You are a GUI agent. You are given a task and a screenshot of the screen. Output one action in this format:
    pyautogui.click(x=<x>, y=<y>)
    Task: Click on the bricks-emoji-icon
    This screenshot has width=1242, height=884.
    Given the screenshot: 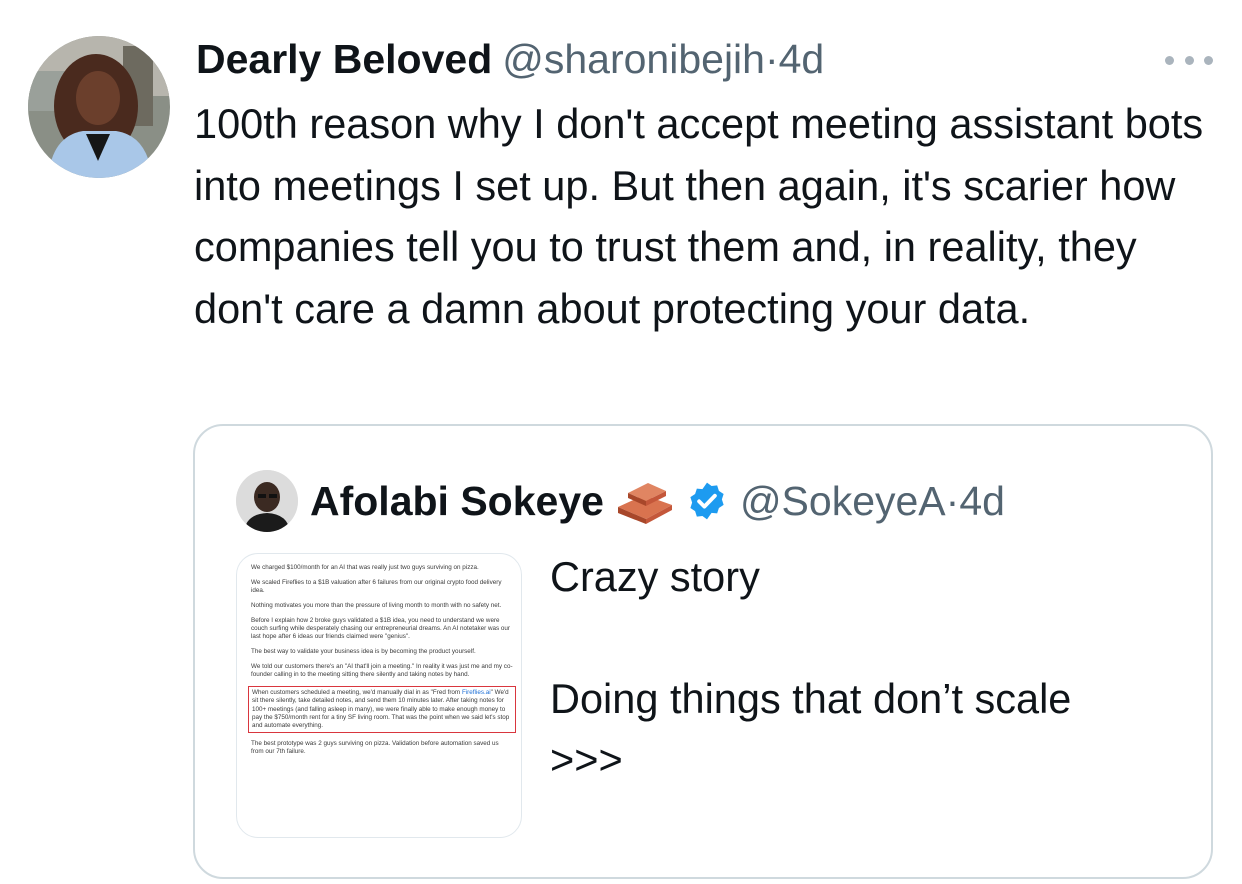 What is the action you would take?
    pyautogui.click(x=644, y=503)
    